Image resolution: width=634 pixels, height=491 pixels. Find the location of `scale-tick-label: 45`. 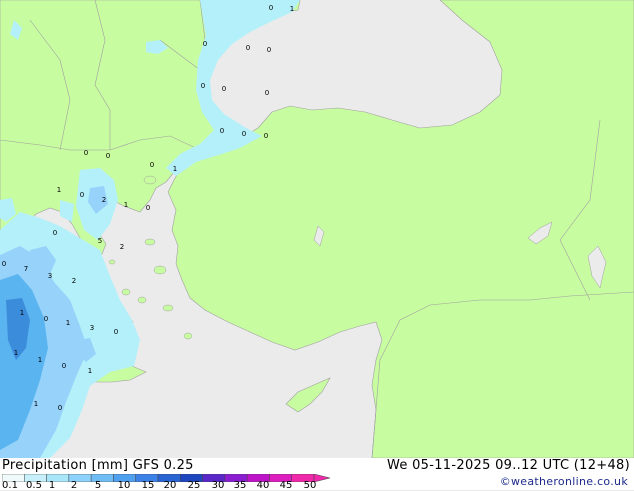

scale-tick-label: 45 is located at coordinates (286, 485).